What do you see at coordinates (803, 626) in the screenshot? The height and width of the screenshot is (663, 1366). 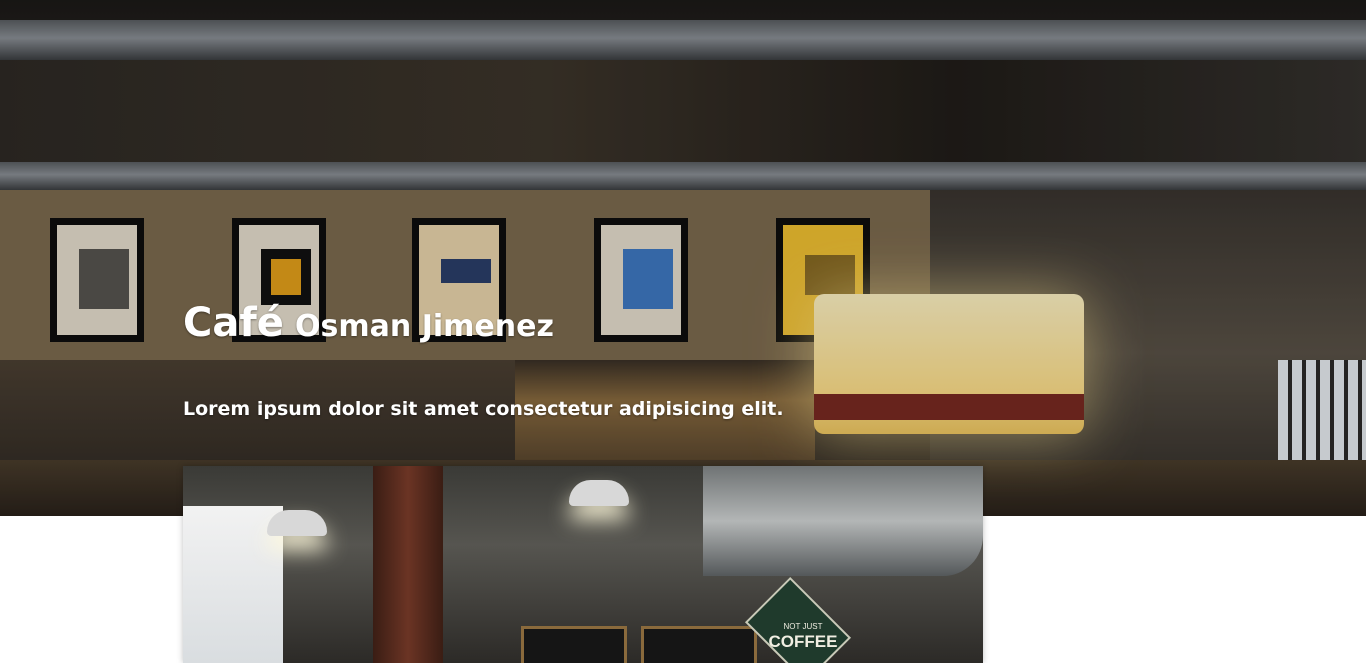 I see `coffee-sign-top: NOT JUST` at bounding box center [803, 626].